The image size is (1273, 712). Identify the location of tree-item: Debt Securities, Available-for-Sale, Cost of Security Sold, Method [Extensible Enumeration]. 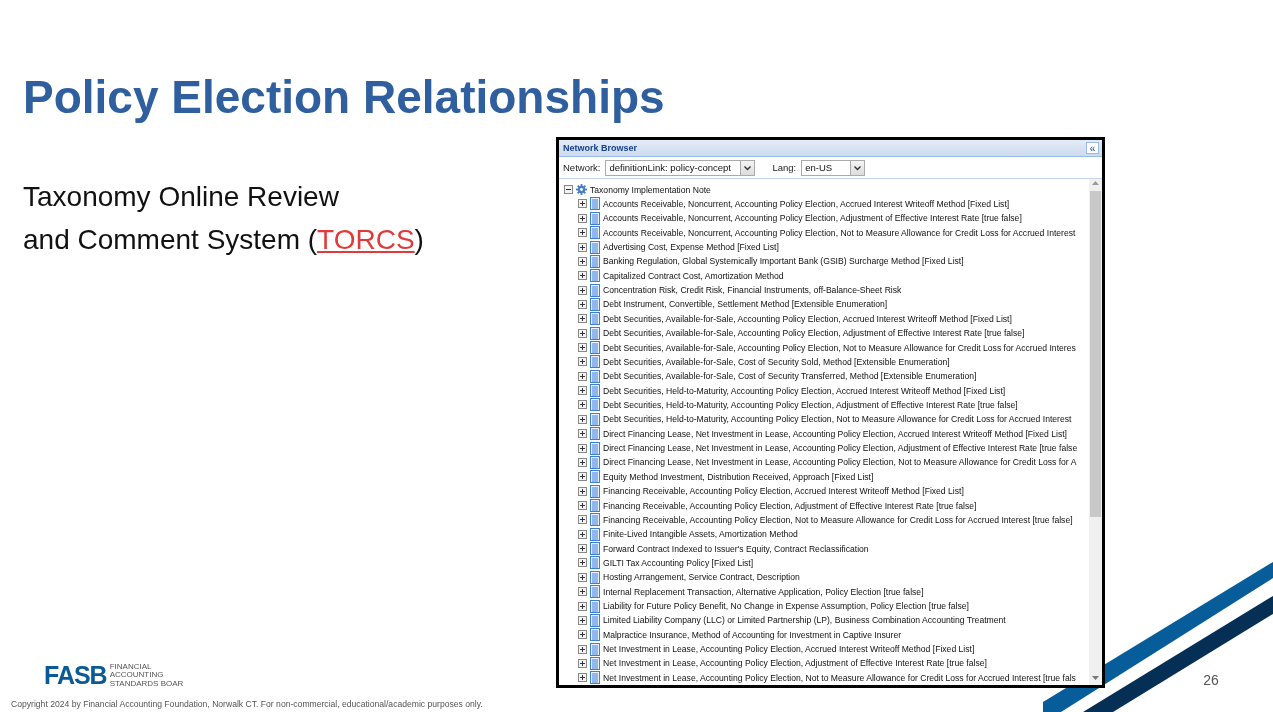
(776, 361).